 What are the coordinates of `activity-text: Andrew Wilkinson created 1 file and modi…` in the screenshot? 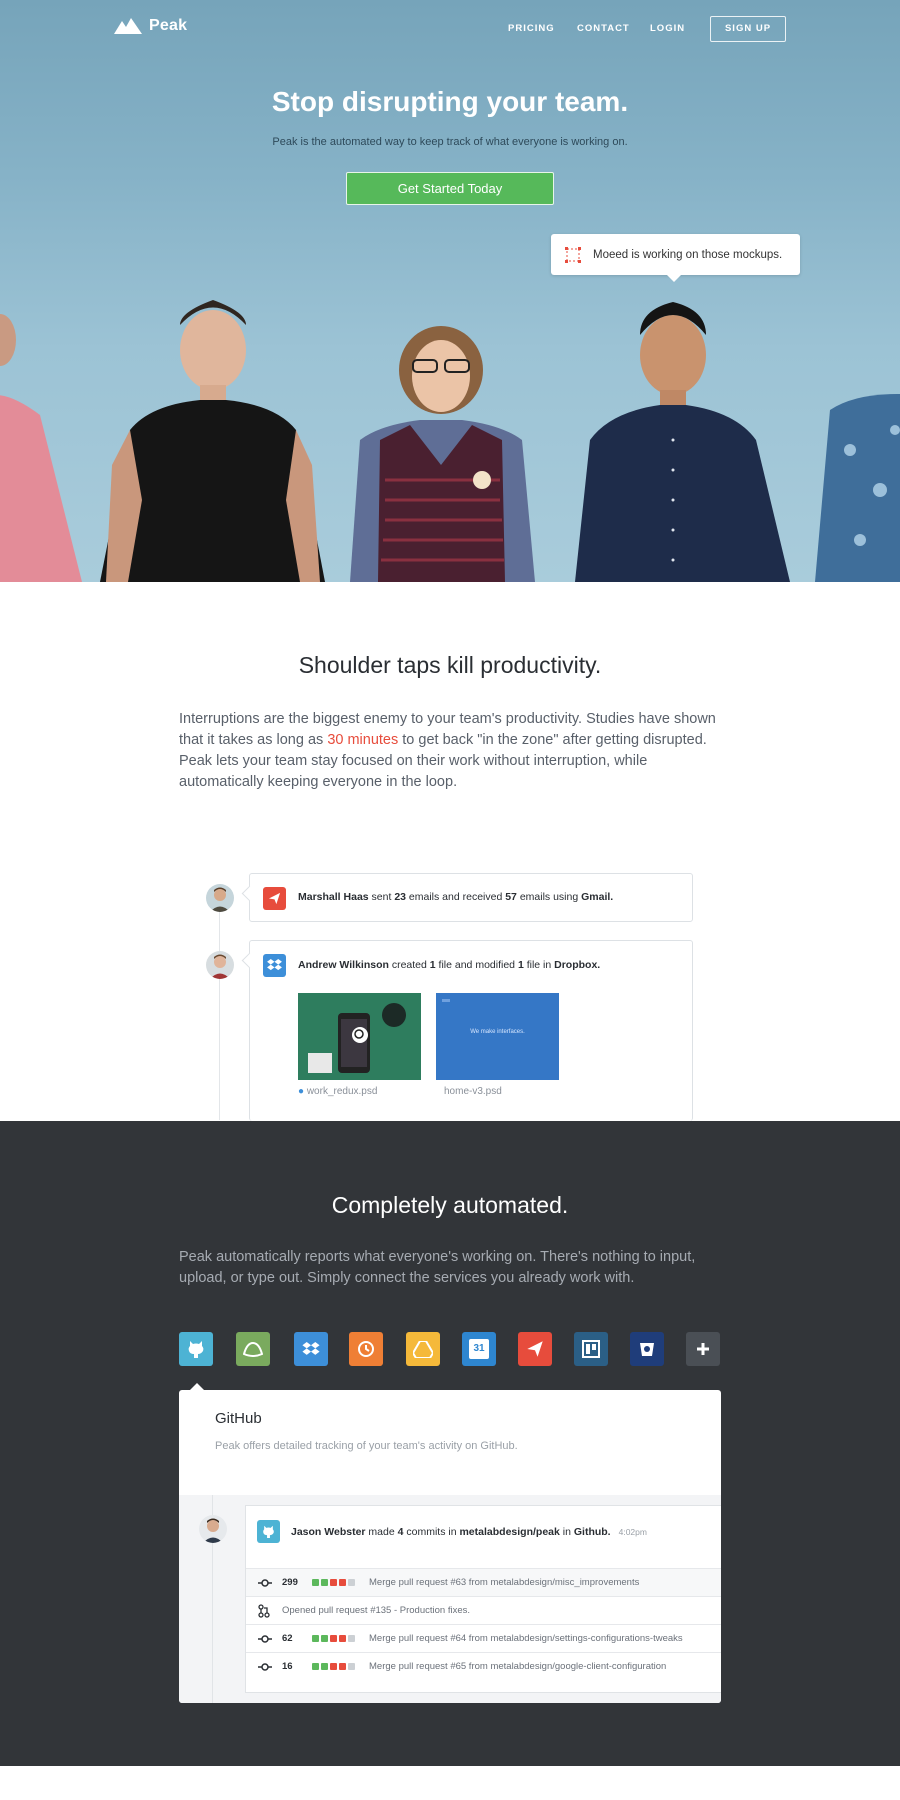 It's located at (449, 965).